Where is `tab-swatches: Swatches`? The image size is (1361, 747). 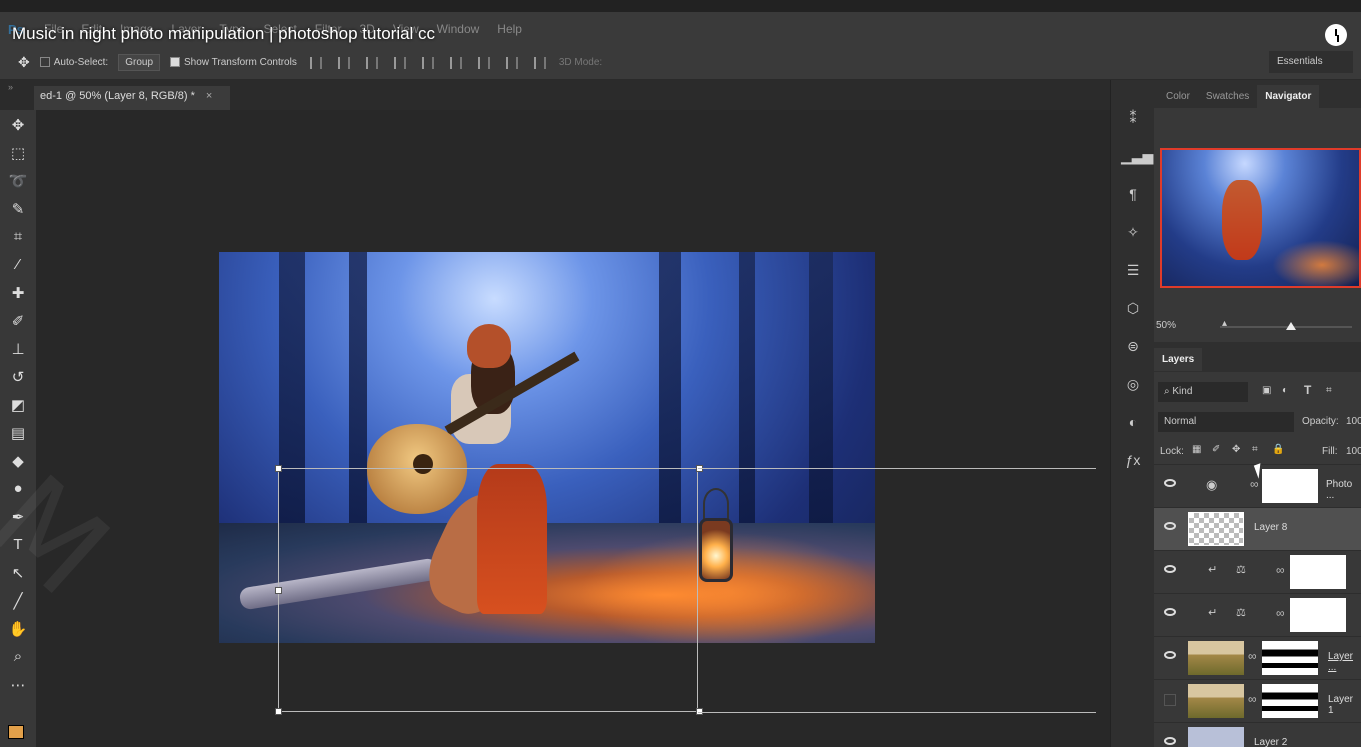
tab-swatches: Swatches is located at coordinates (1227, 96).